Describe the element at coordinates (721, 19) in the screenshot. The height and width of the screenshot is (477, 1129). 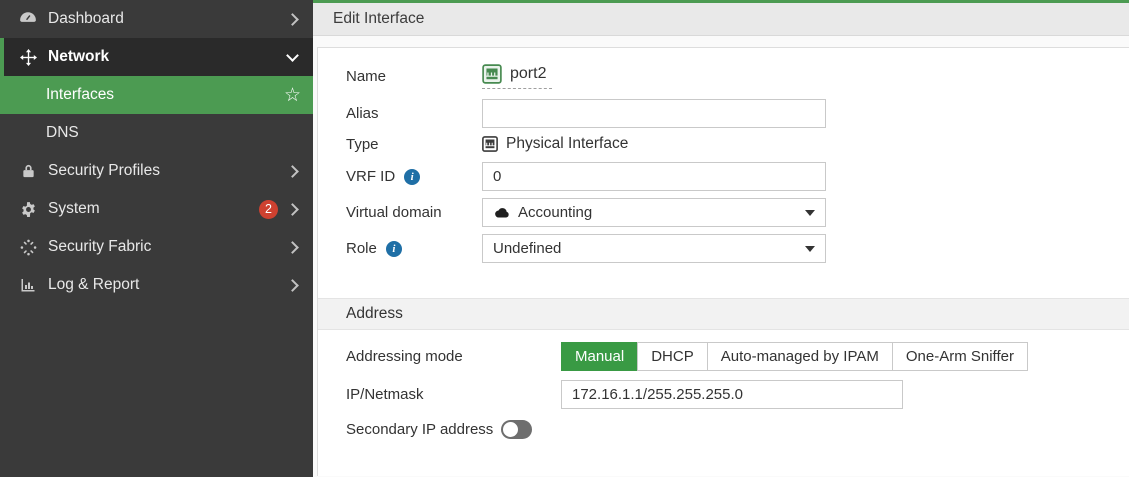
I see `page-header: Edit Interface` at that location.